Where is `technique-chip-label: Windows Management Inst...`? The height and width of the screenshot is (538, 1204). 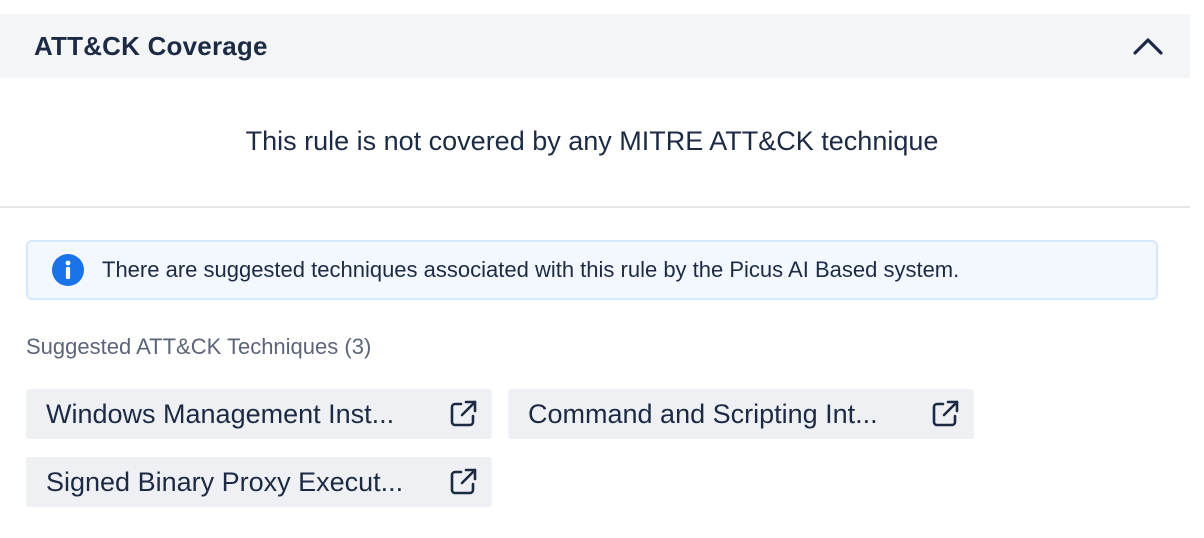 technique-chip-label: Windows Management Inst... is located at coordinates (220, 413).